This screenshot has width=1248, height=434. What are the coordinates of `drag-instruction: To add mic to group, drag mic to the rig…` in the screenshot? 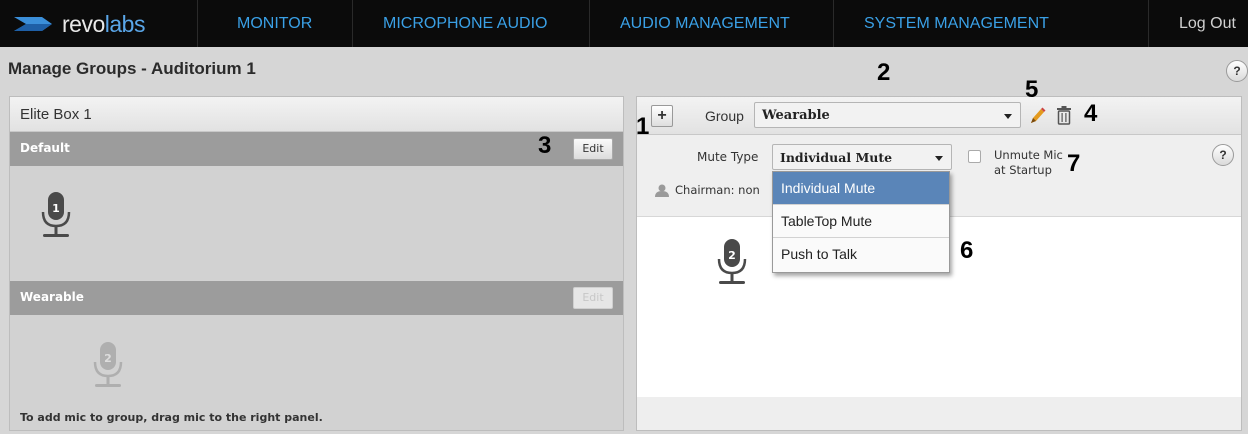 It's located at (171, 417).